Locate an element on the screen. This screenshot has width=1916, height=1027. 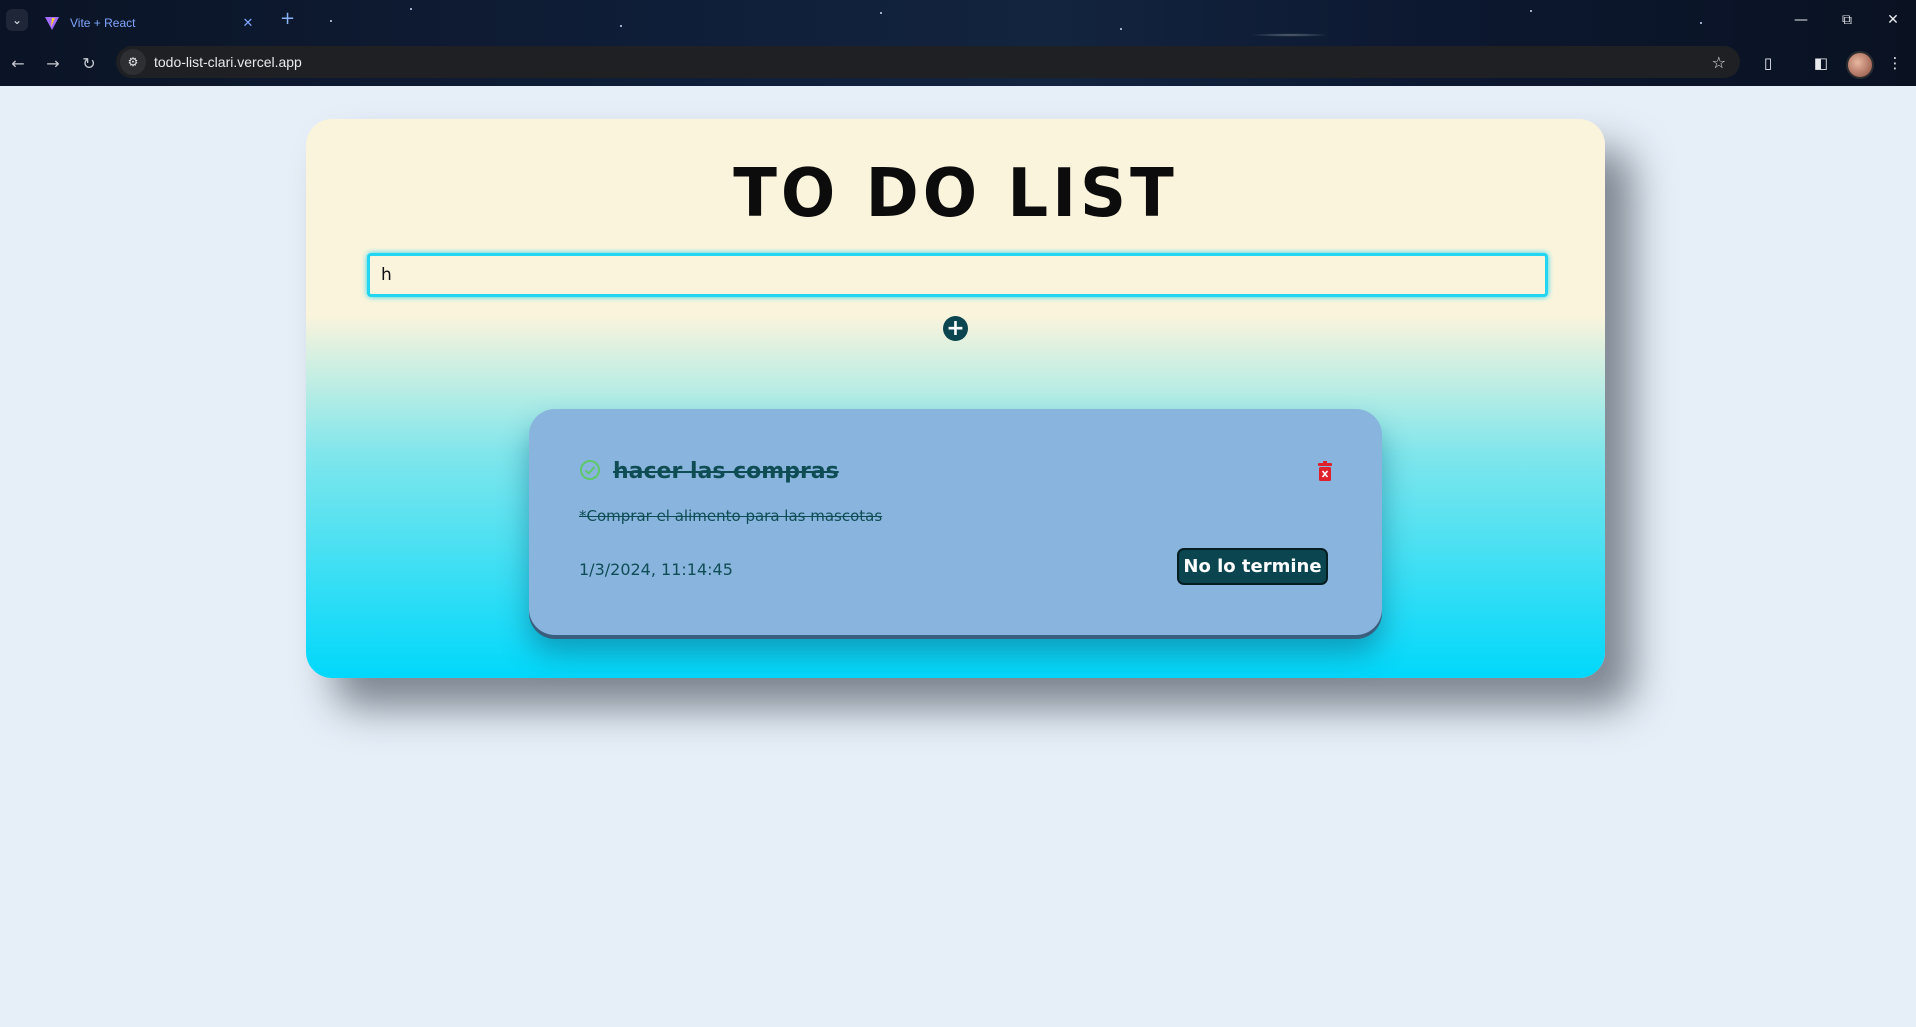
reload-icon: ↻ is located at coordinates (89, 63).